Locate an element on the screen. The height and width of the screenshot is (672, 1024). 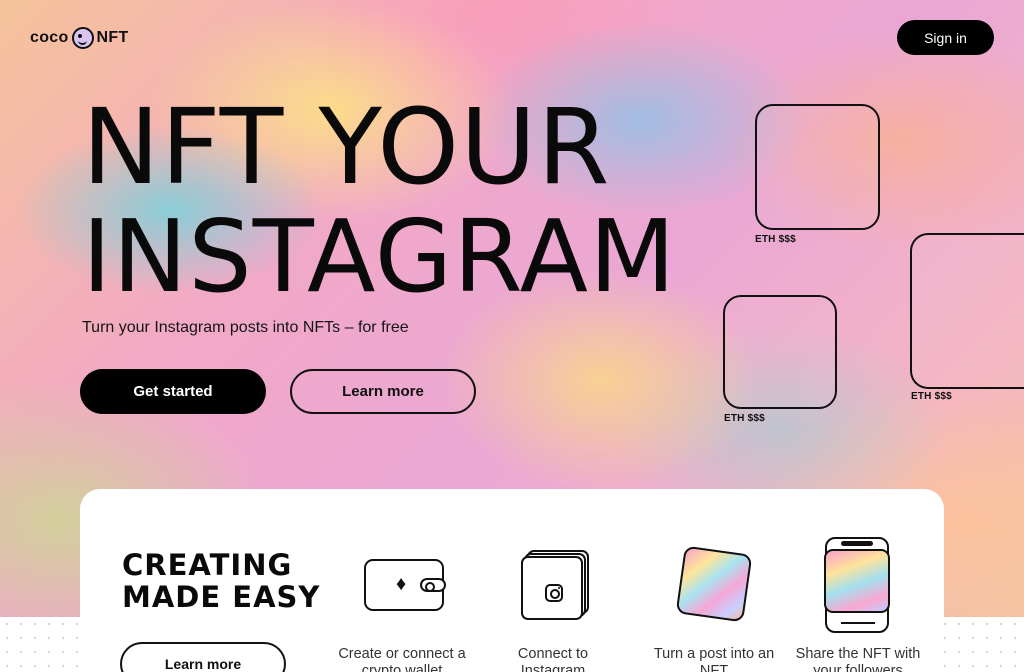
instagram-icon is located at coordinates (555, 585).